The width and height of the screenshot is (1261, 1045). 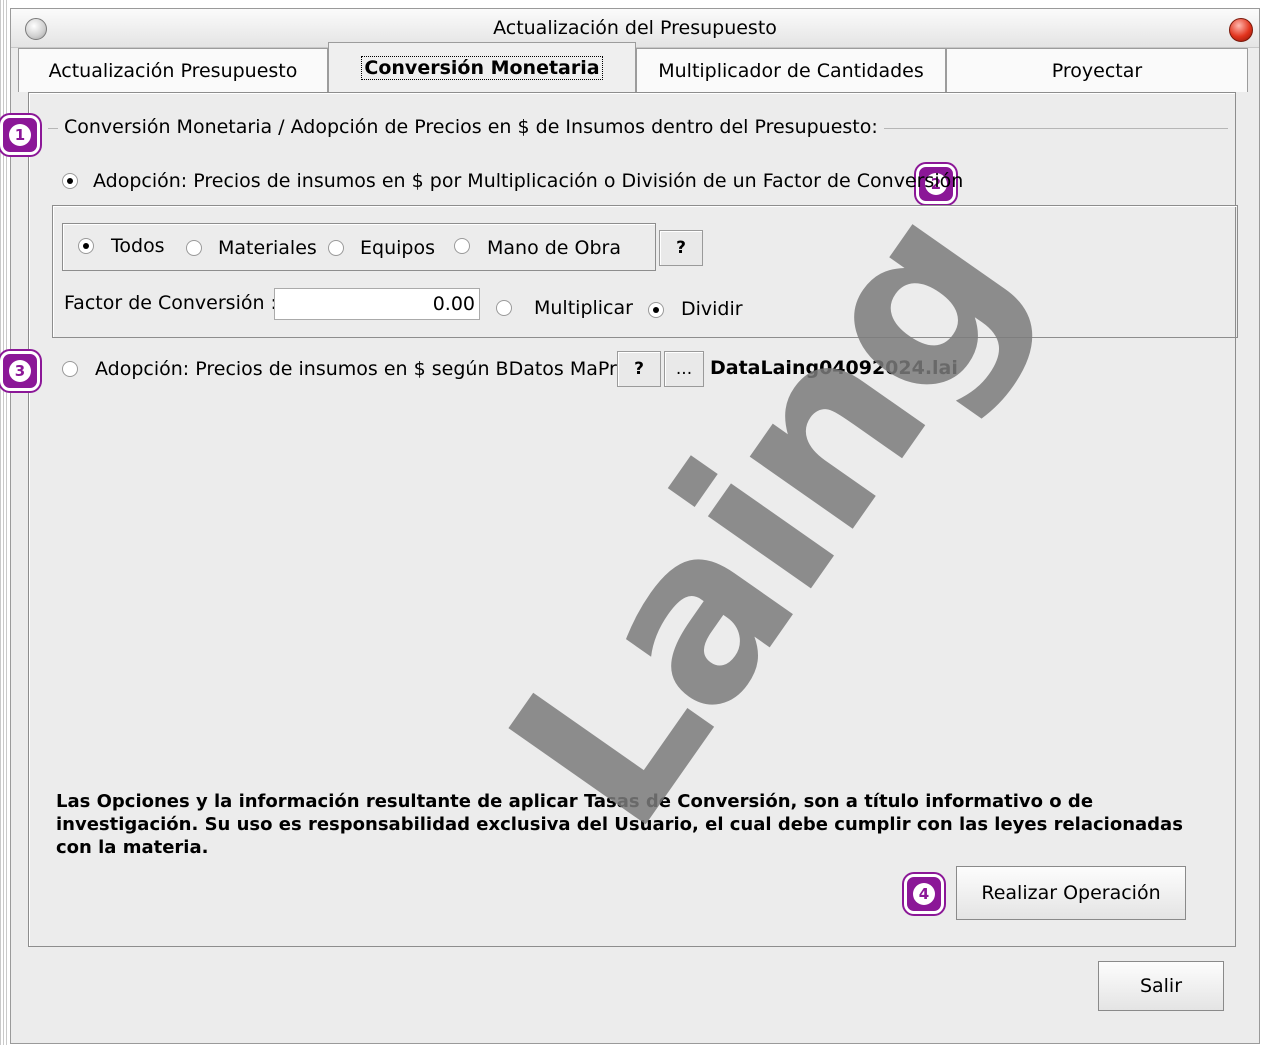 I want to click on tab-conversion-monetaria: Conversión Monetaria, so click(x=482, y=67).